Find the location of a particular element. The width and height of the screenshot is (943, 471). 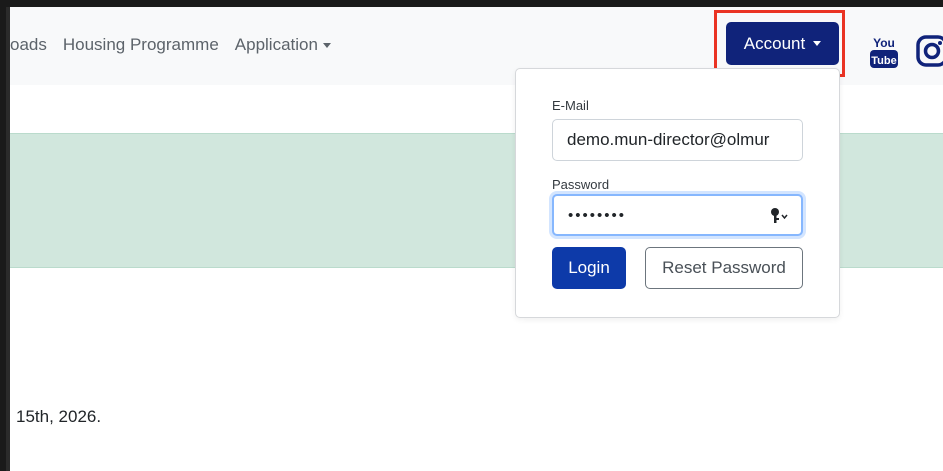

body-text: 15th, 2026. is located at coordinates (59, 416).